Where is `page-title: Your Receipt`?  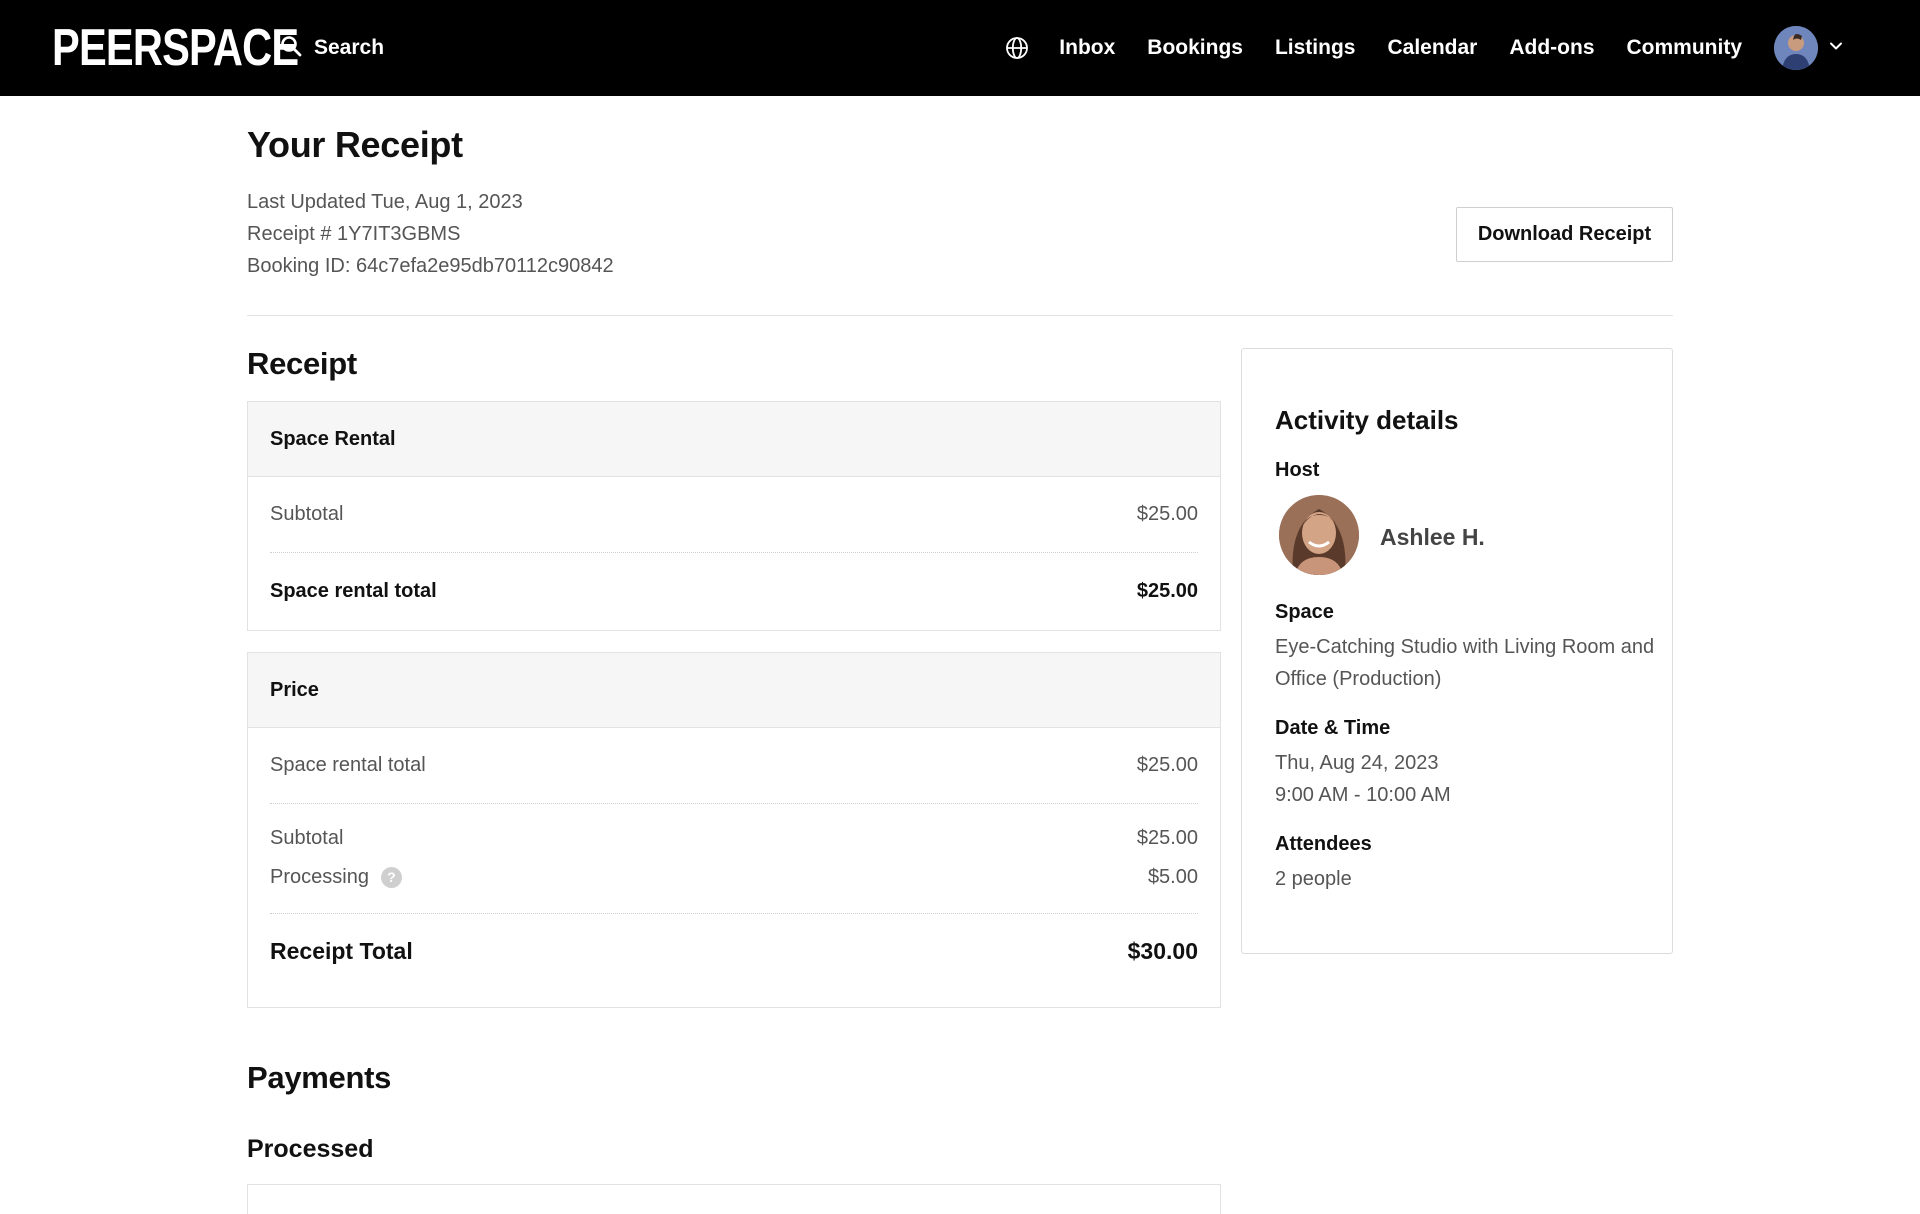 page-title: Your Receipt is located at coordinates (355, 144).